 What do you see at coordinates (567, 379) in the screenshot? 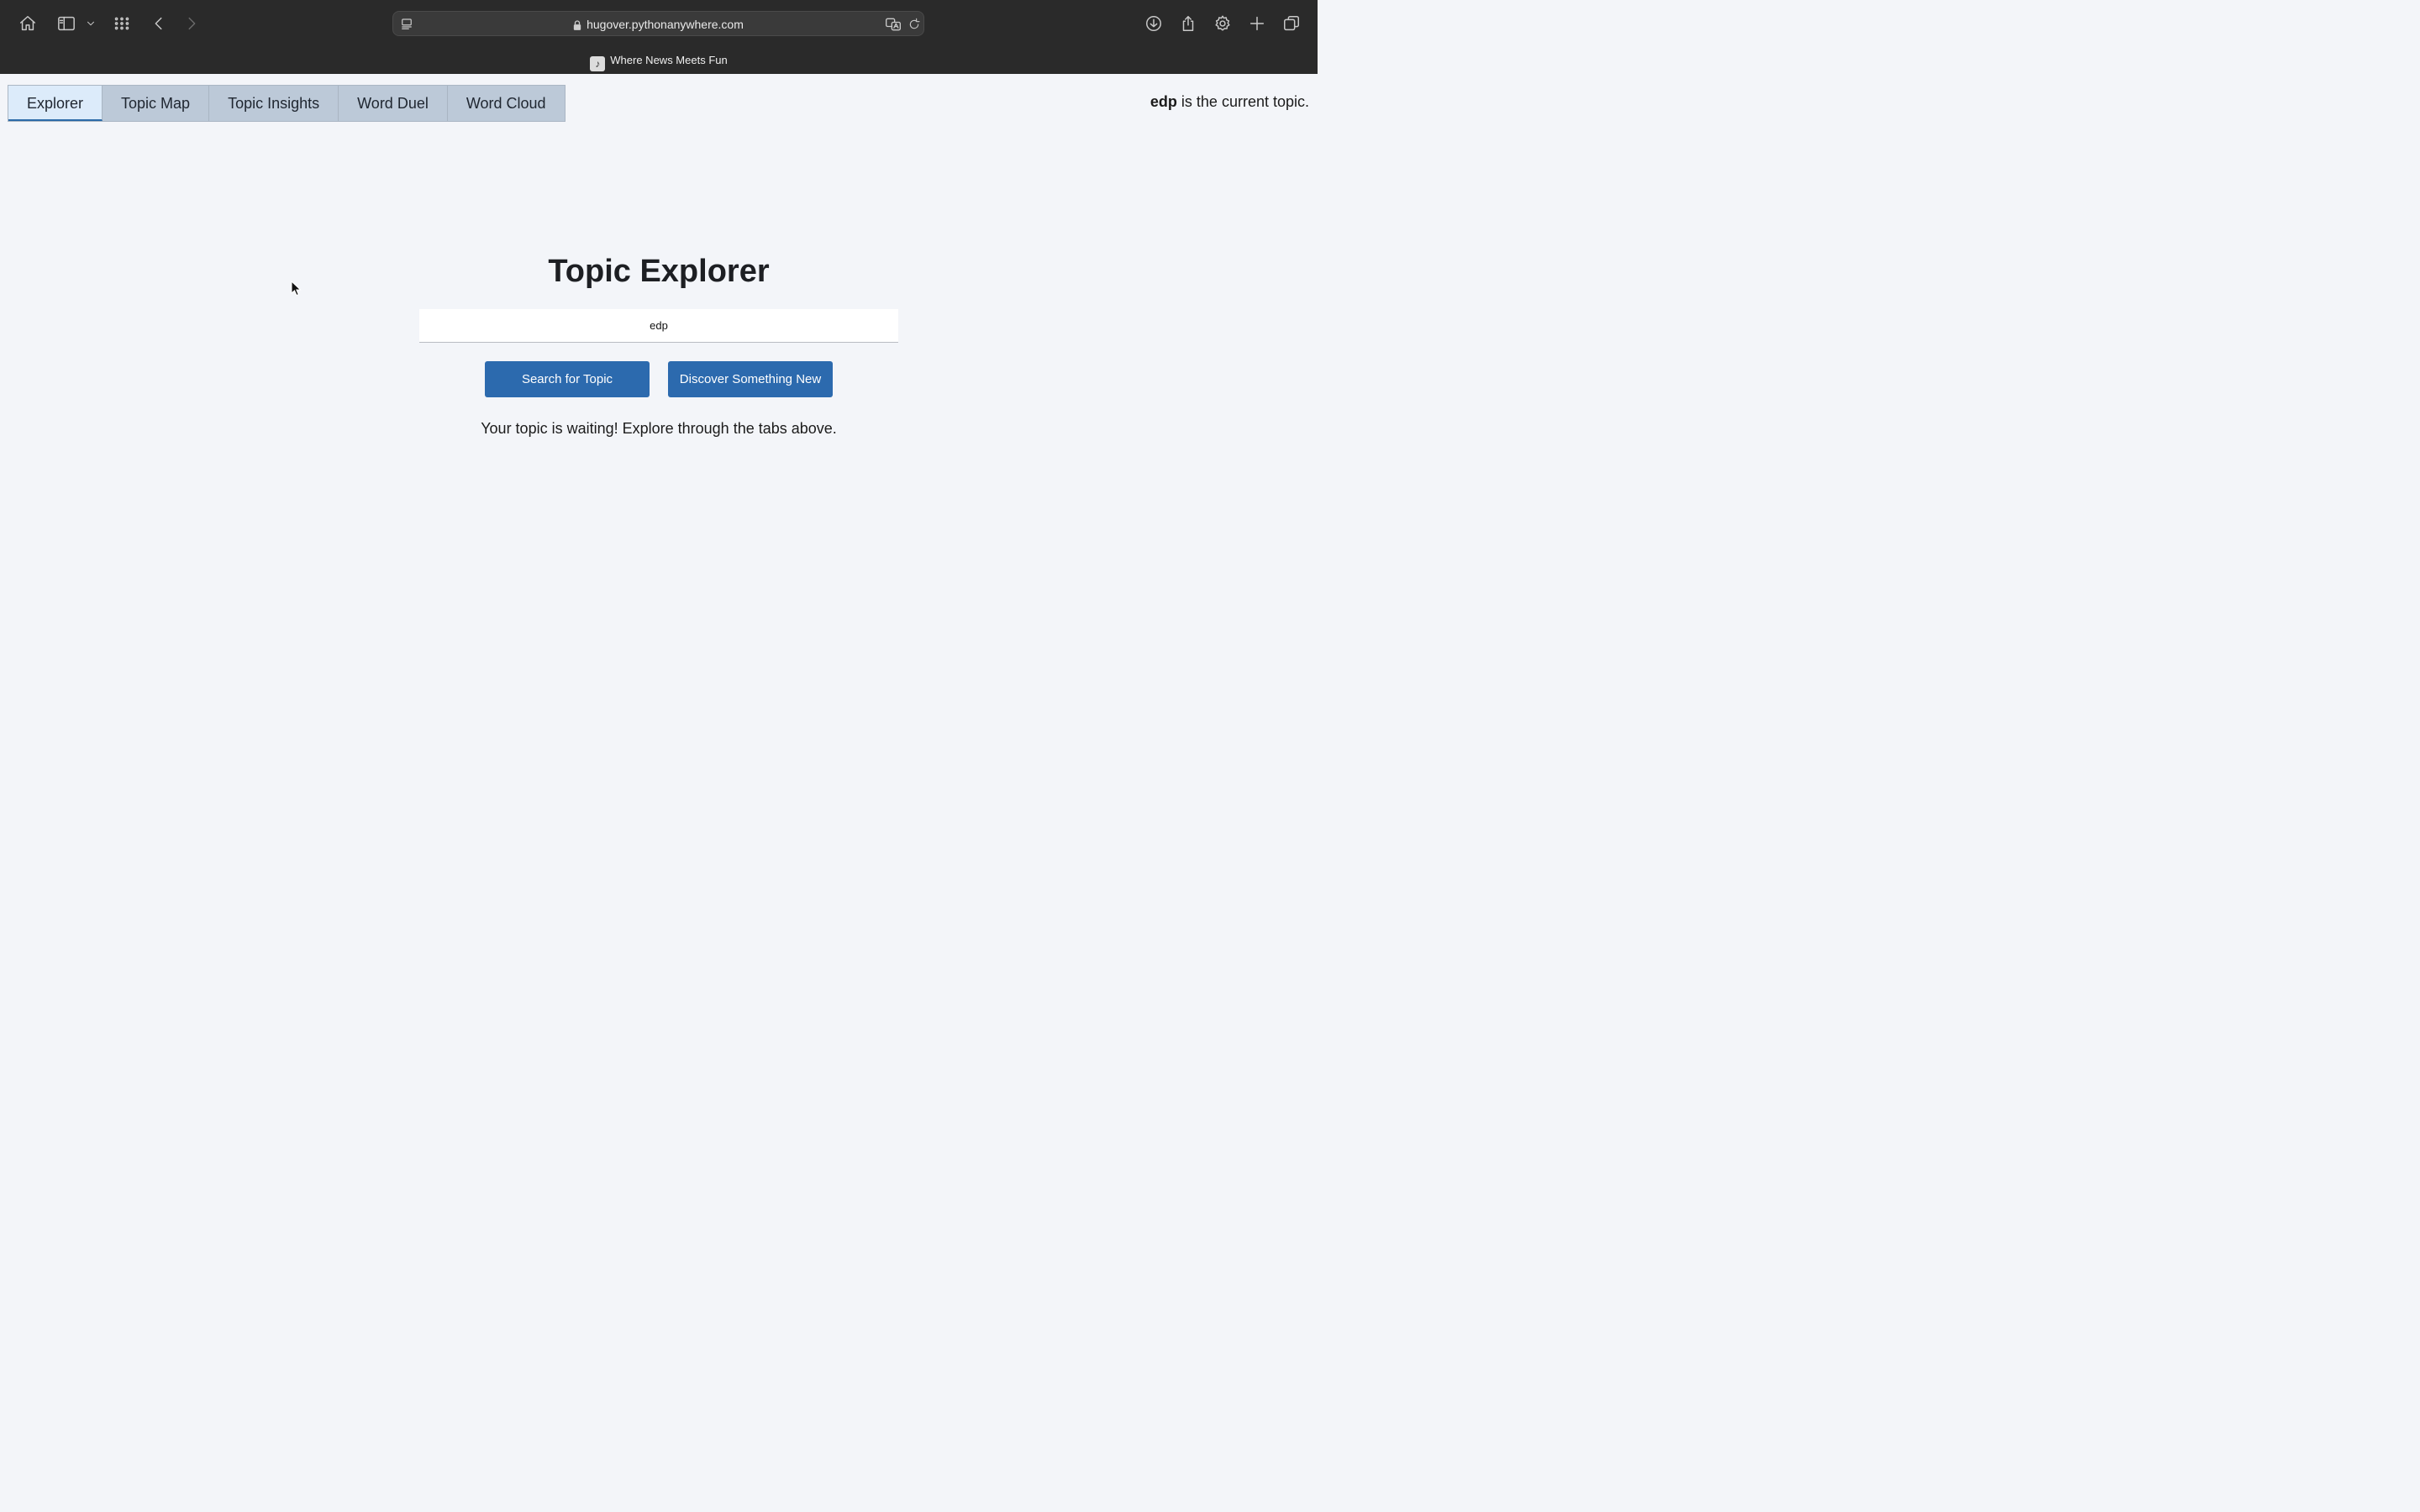
I see `search-for-topic-button: Search for Topic` at bounding box center [567, 379].